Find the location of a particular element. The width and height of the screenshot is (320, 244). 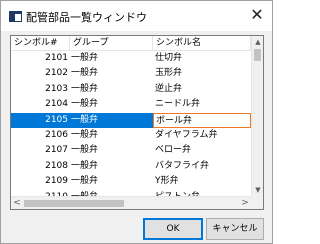

table-row: 2102 一般弁 玉形弁 is located at coordinates (131, 73).